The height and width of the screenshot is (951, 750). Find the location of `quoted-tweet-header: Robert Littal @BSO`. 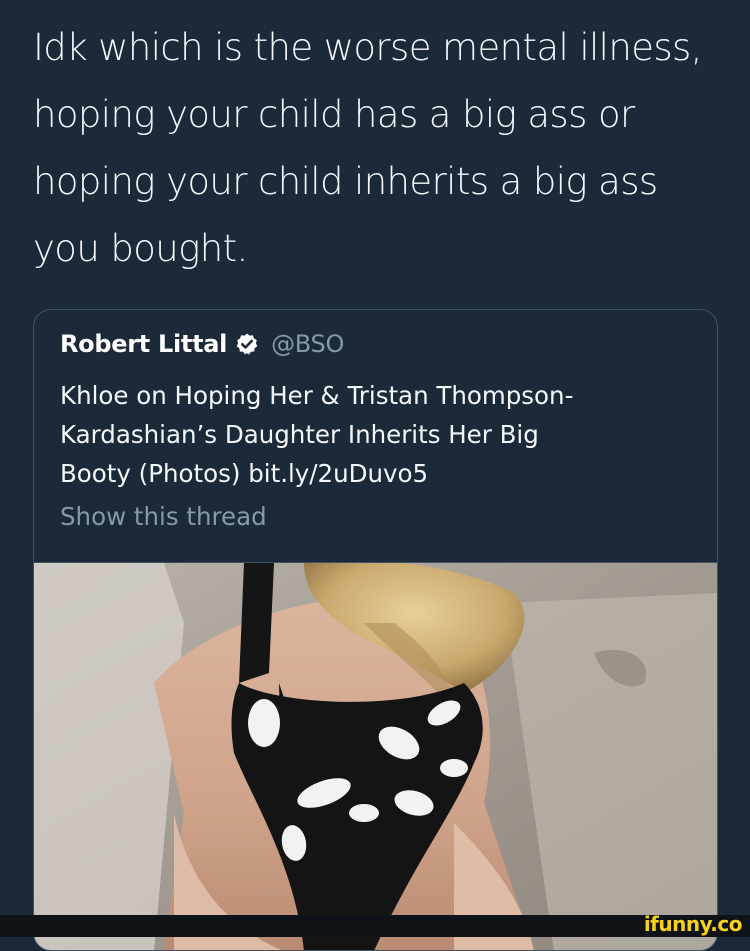

quoted-tweet-header: Robert Littal @BSO is located at coordinates (202, 344).